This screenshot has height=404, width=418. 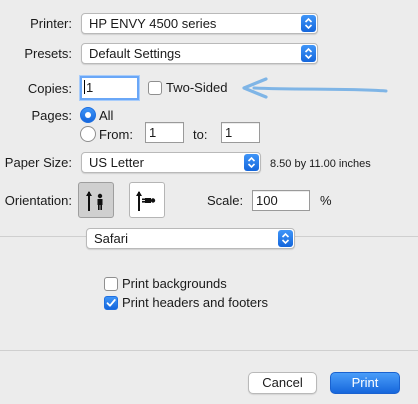 What do you see at coordinates (49, 88) in the screenshot?
I see `copies-label: Copies:` at bounding box center [49, 88].